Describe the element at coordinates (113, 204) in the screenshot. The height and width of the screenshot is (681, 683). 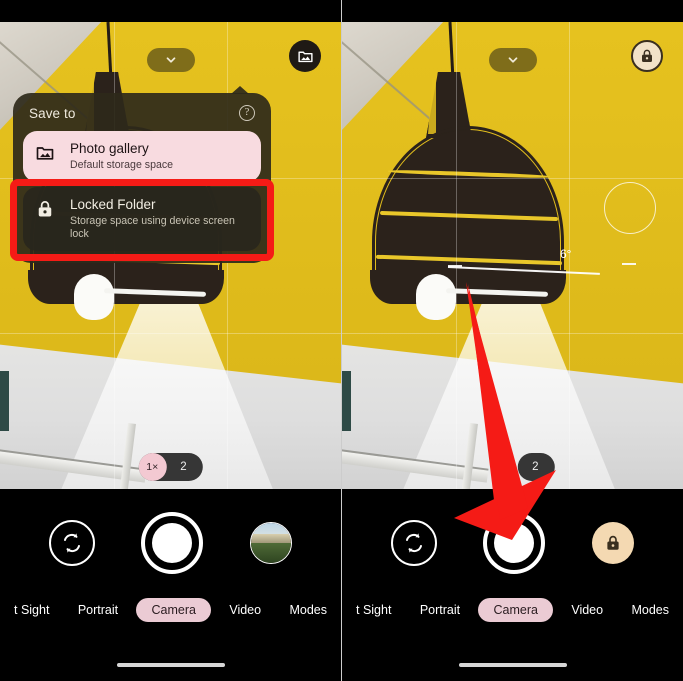
I see `save-option-title: Locked Folder` at that location.